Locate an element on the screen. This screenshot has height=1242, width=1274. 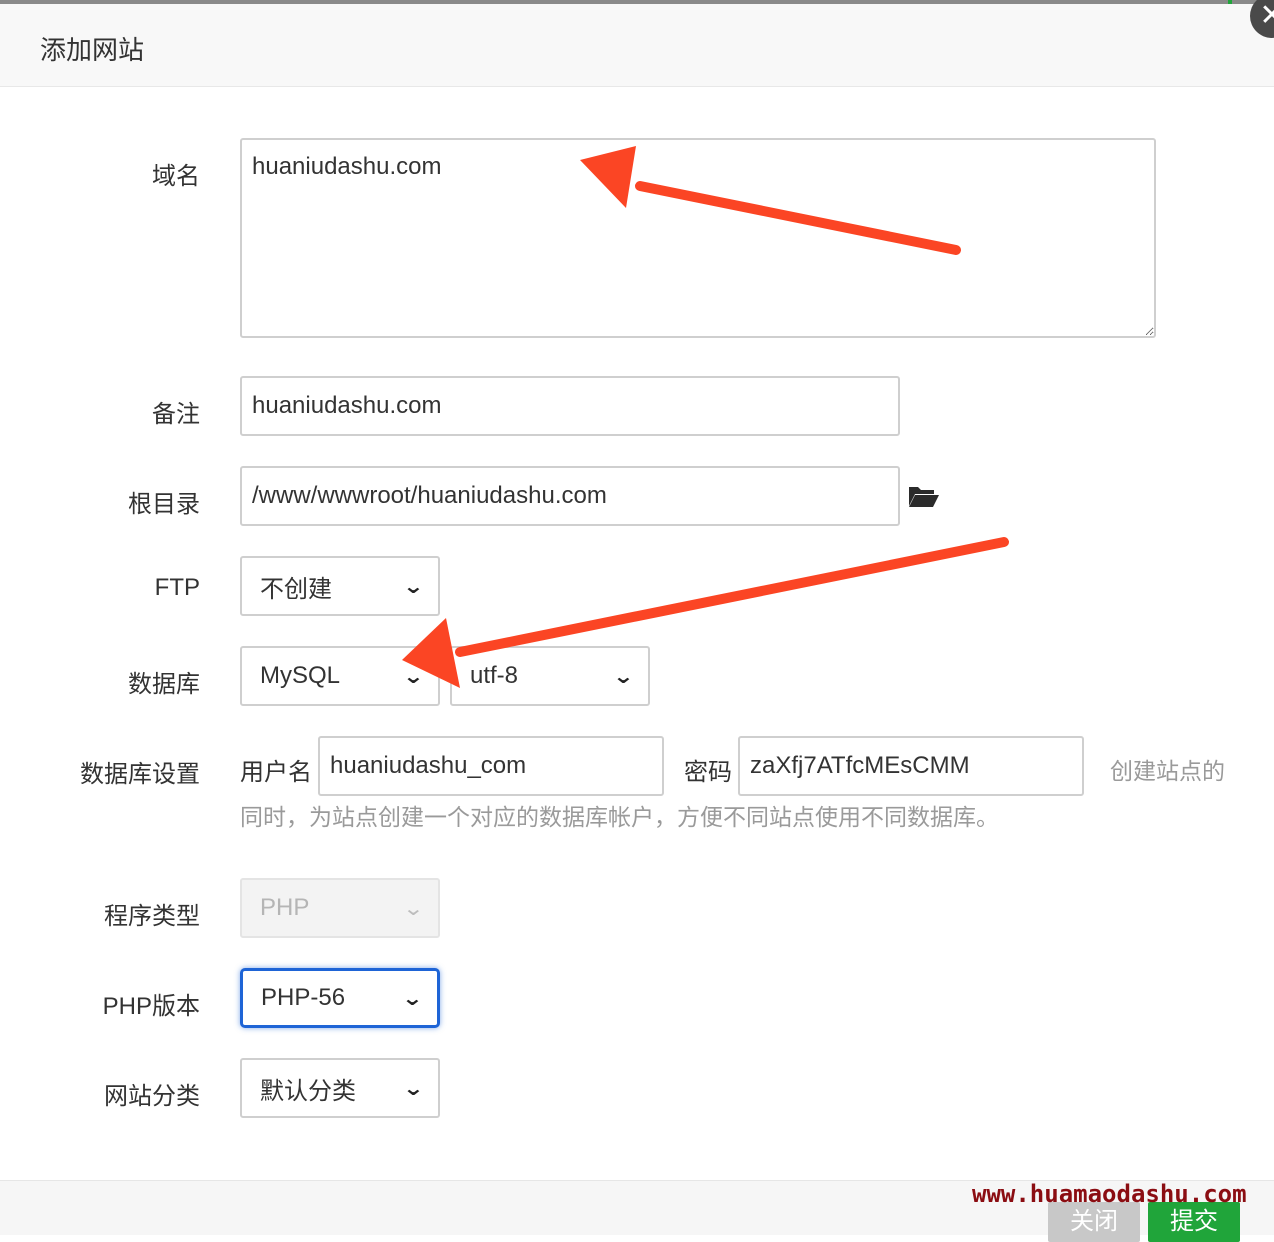
dialog-title: 添加网站 is located at coordinates (92, 50).